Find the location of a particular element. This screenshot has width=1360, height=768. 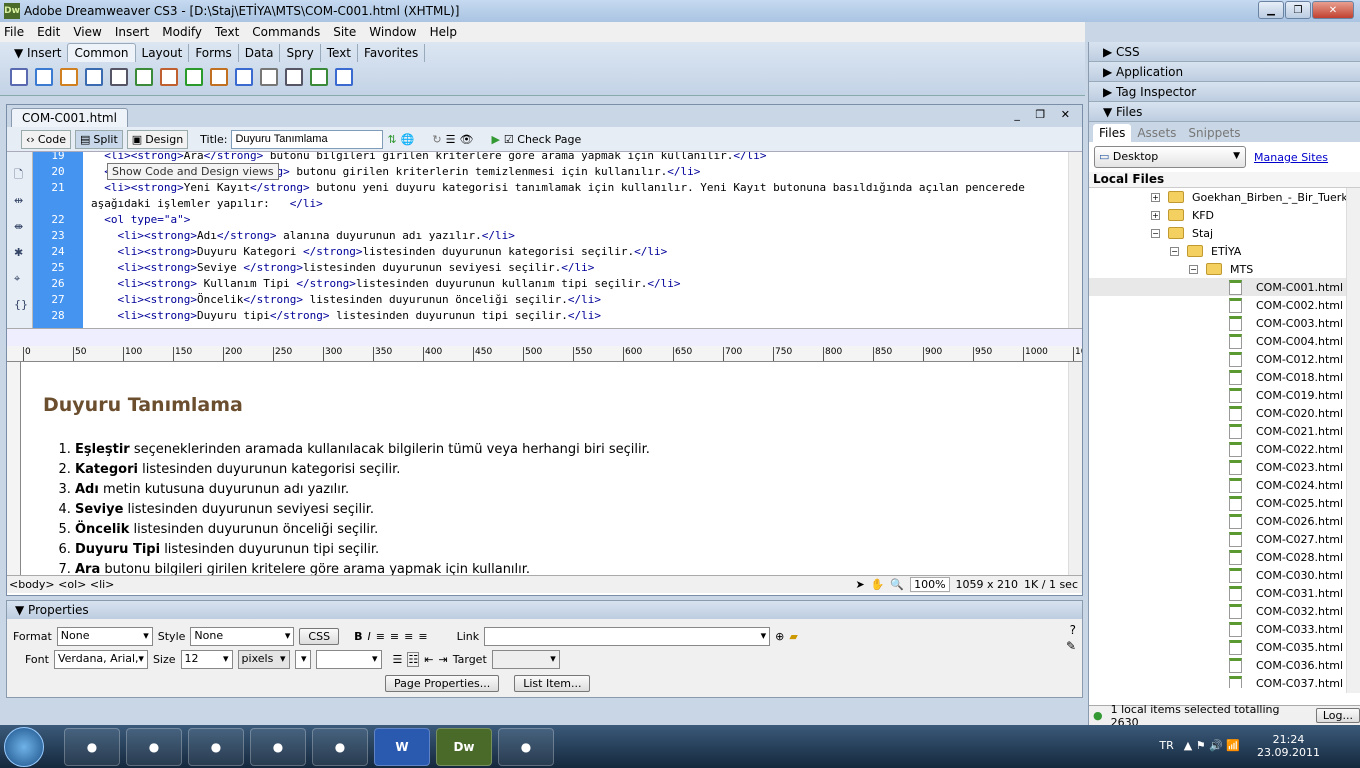

site-select: ▭ Desktop is located at coordinates (1170, 157).